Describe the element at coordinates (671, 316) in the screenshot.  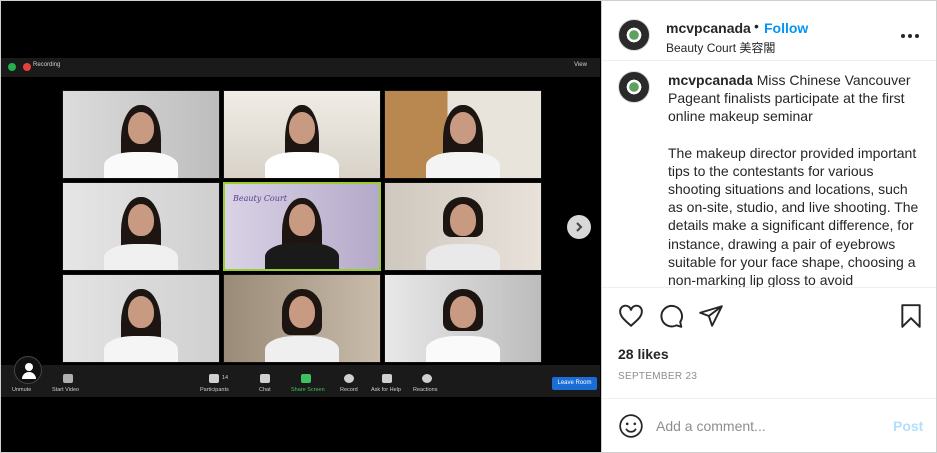
I see `comment-icon` at that location.